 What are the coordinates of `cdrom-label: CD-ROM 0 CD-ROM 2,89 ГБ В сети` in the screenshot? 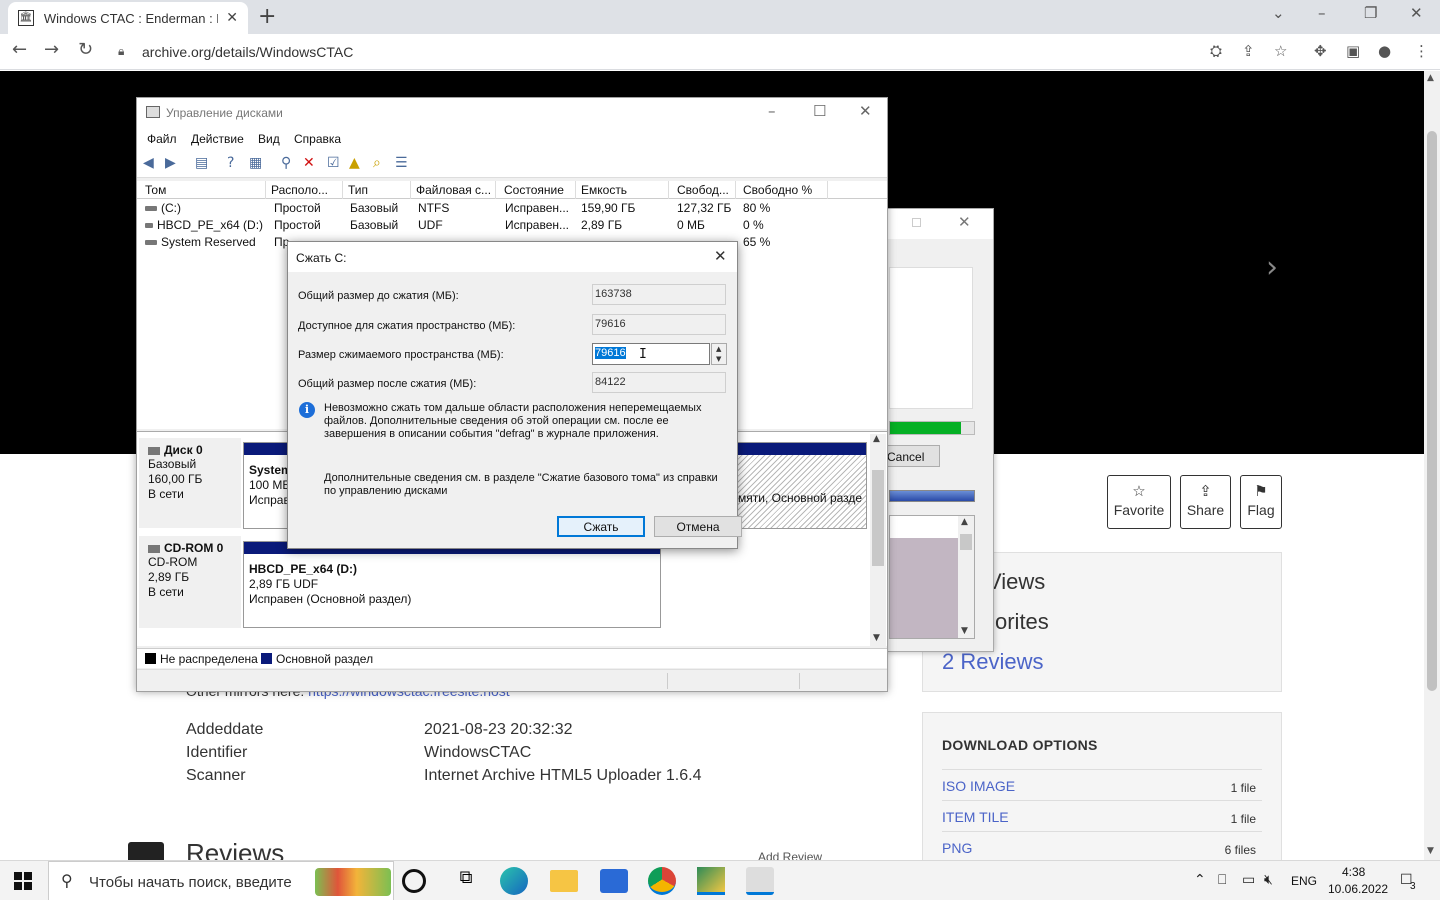 It's located at (190, 582).